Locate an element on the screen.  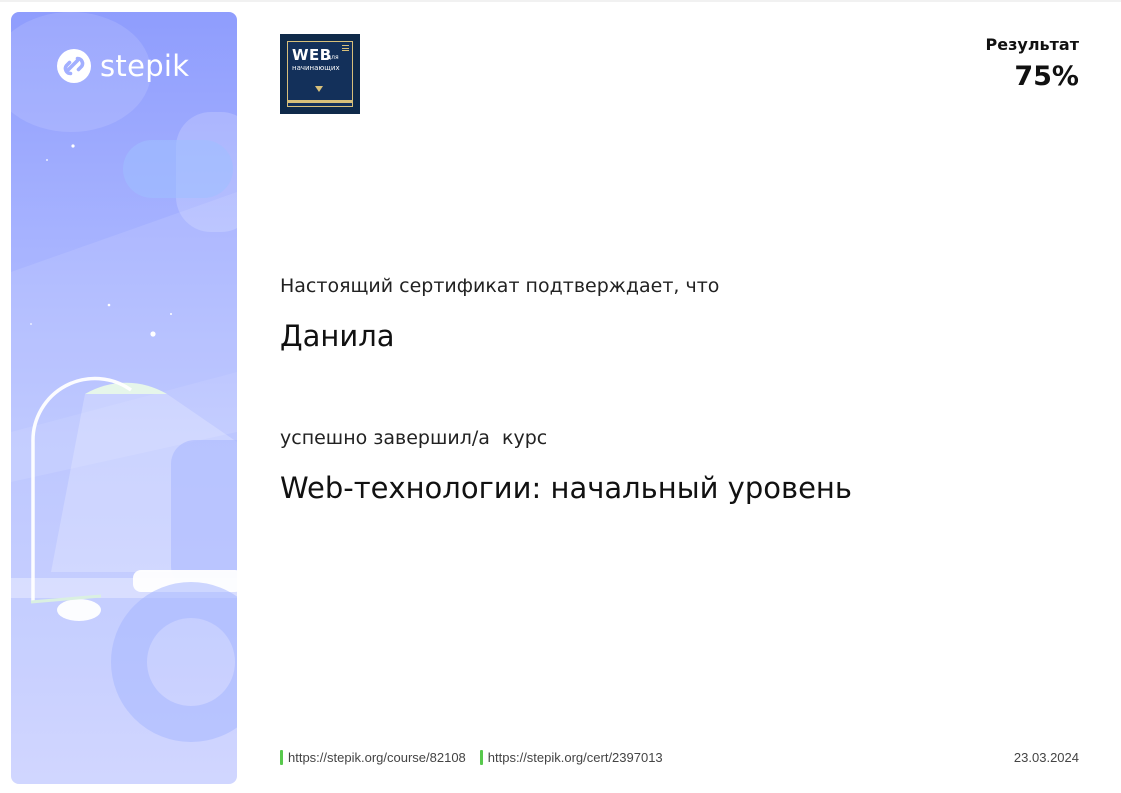
certificate-confirm-text: Настоящий сертификат подтверждает, что is located at coordinates (500, 286).